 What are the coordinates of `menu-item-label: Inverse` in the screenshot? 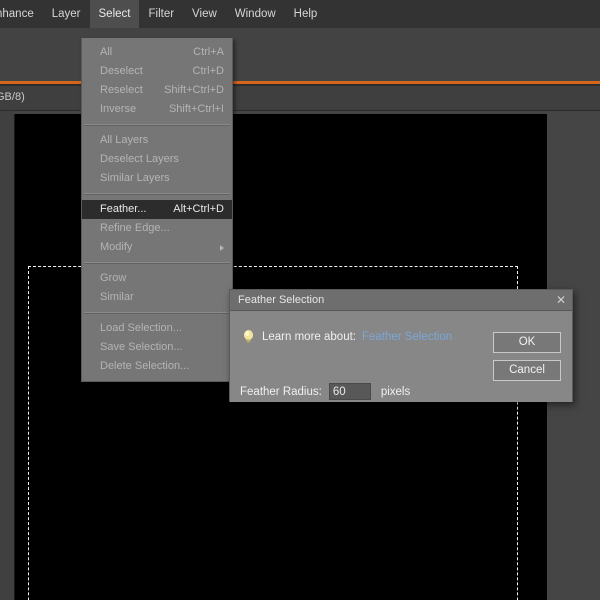 It's located at (118, 109).